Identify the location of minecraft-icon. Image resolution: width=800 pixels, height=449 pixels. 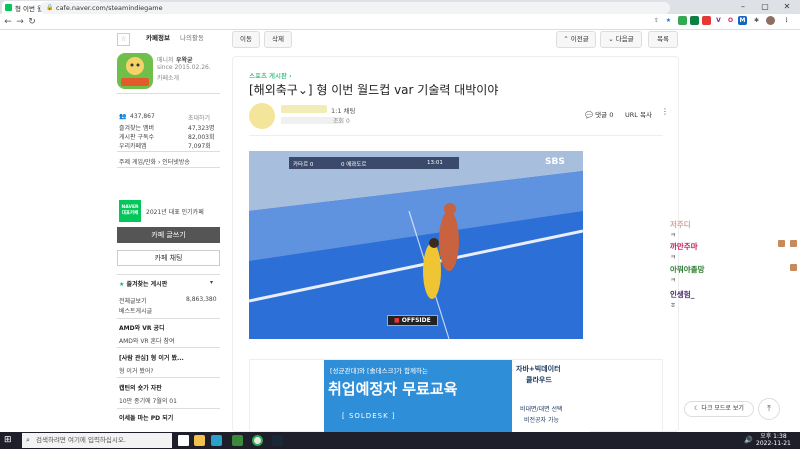
(237, 440).